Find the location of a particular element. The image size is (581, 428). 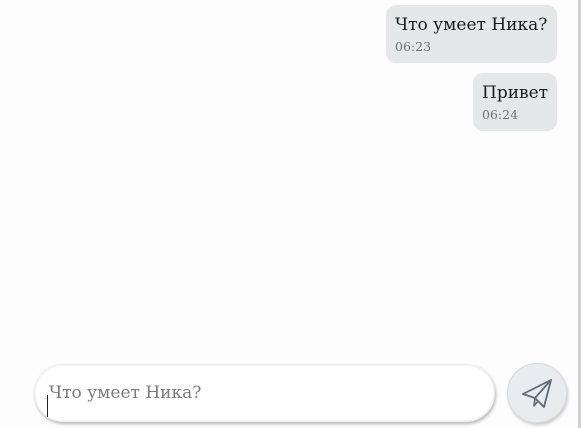

send-button is located at coordinates (537, 393).